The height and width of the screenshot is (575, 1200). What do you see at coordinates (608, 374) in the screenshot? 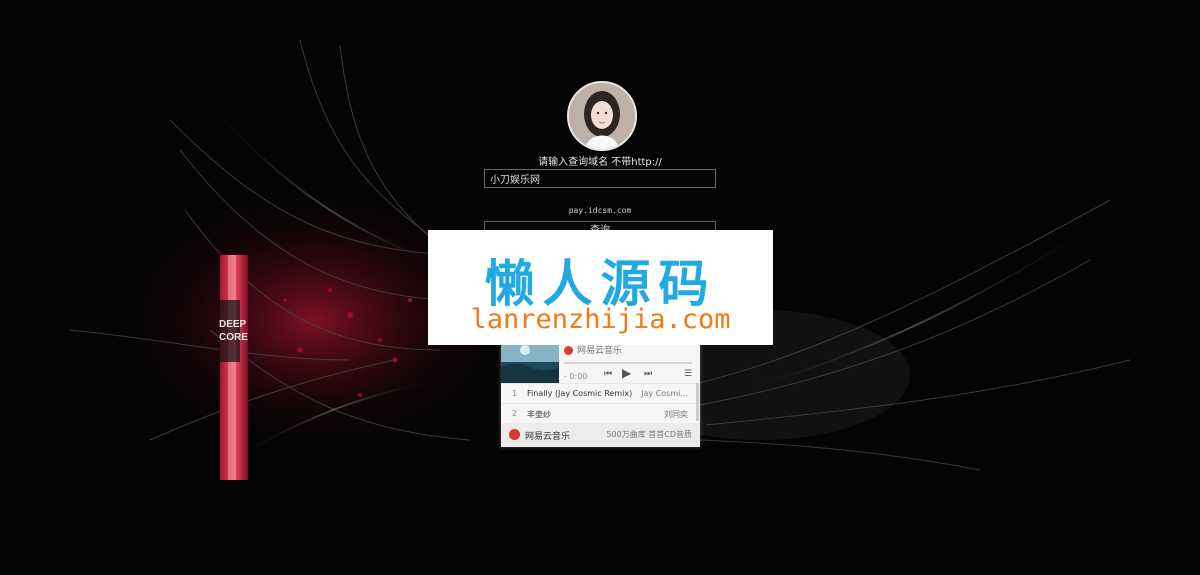
I see `previous-track-icon: ⏮` at bounding box center [608, 374].